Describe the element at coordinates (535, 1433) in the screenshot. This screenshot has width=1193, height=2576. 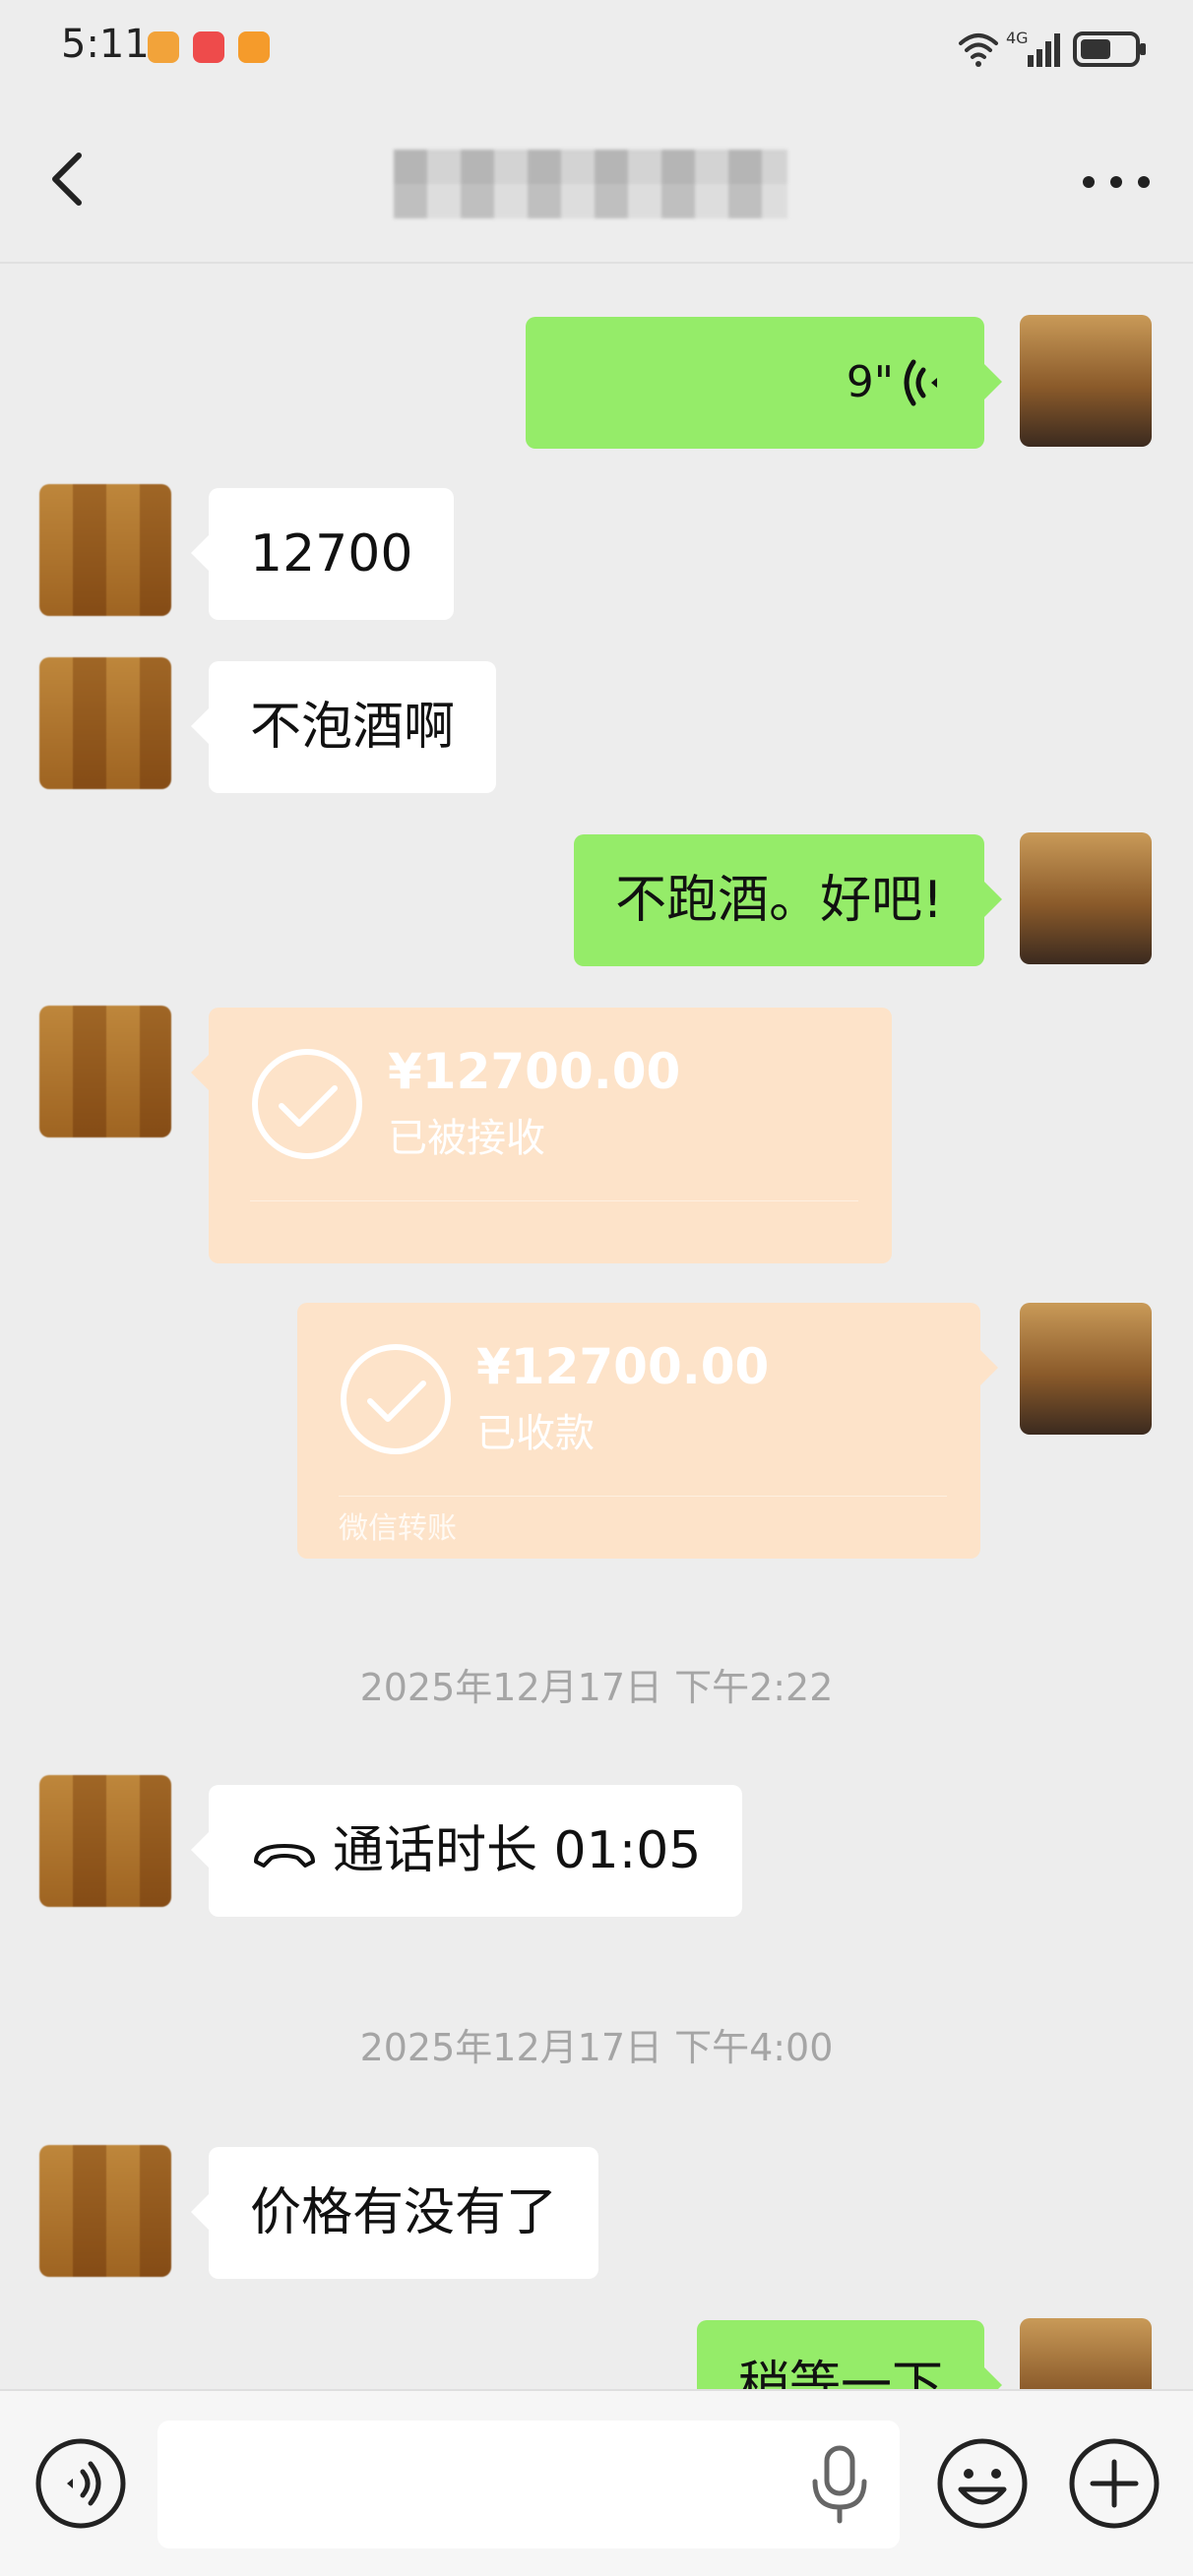
I see `transfer-status: 已收款` at that location.